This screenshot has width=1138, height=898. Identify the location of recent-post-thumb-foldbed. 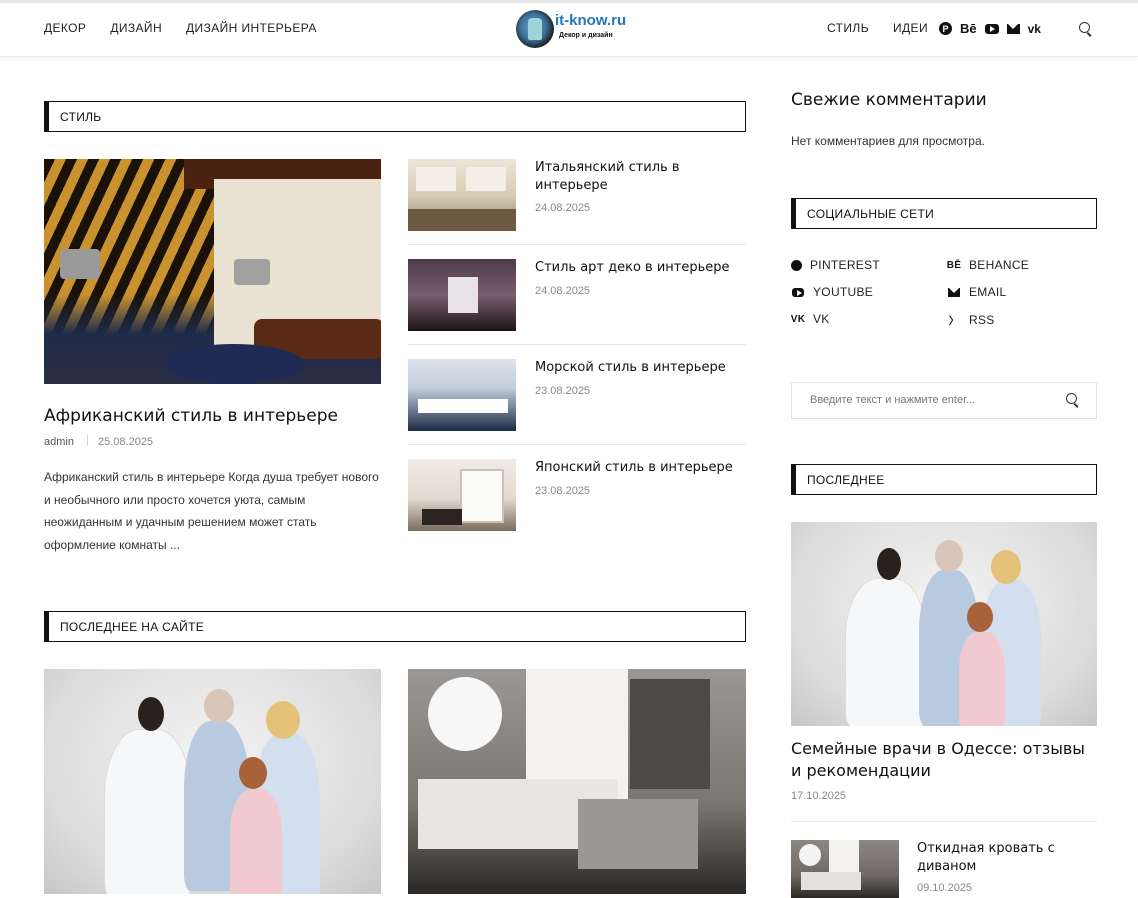
(845, 869).